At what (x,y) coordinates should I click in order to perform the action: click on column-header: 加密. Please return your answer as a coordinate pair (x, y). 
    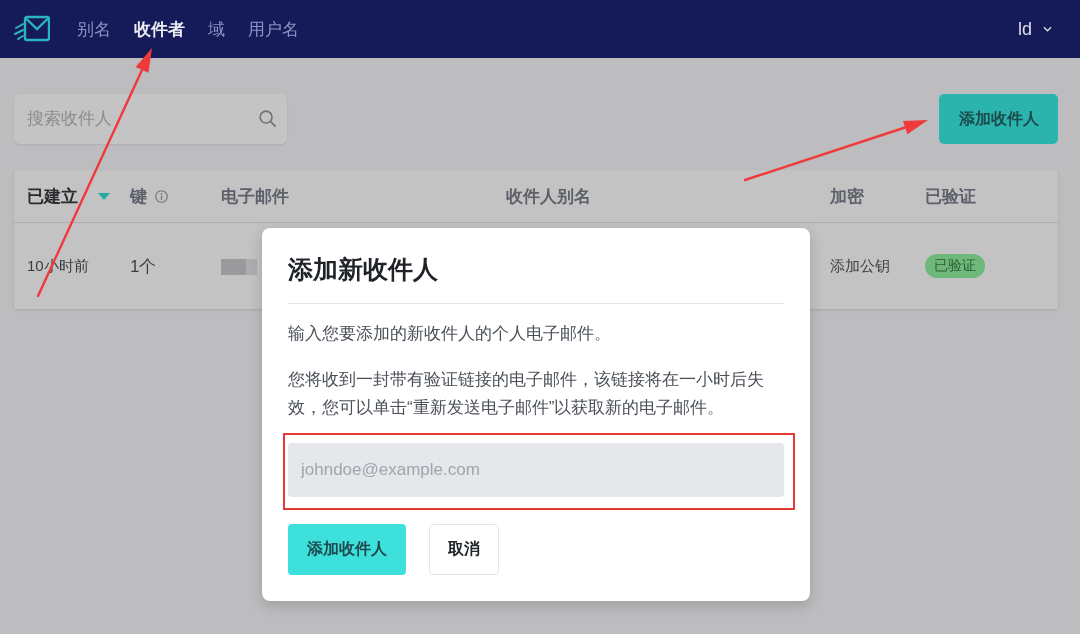
    Looking at the image, I should click on (847, 196).